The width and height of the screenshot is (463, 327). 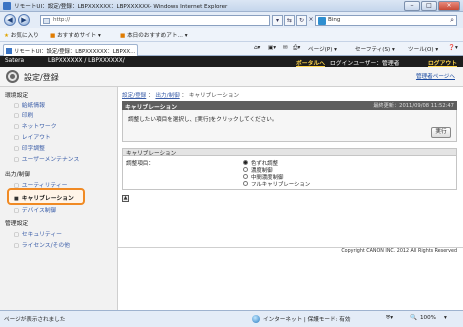 I want to click on feeds-icon: ▣▾, so click(x=272, y=48).